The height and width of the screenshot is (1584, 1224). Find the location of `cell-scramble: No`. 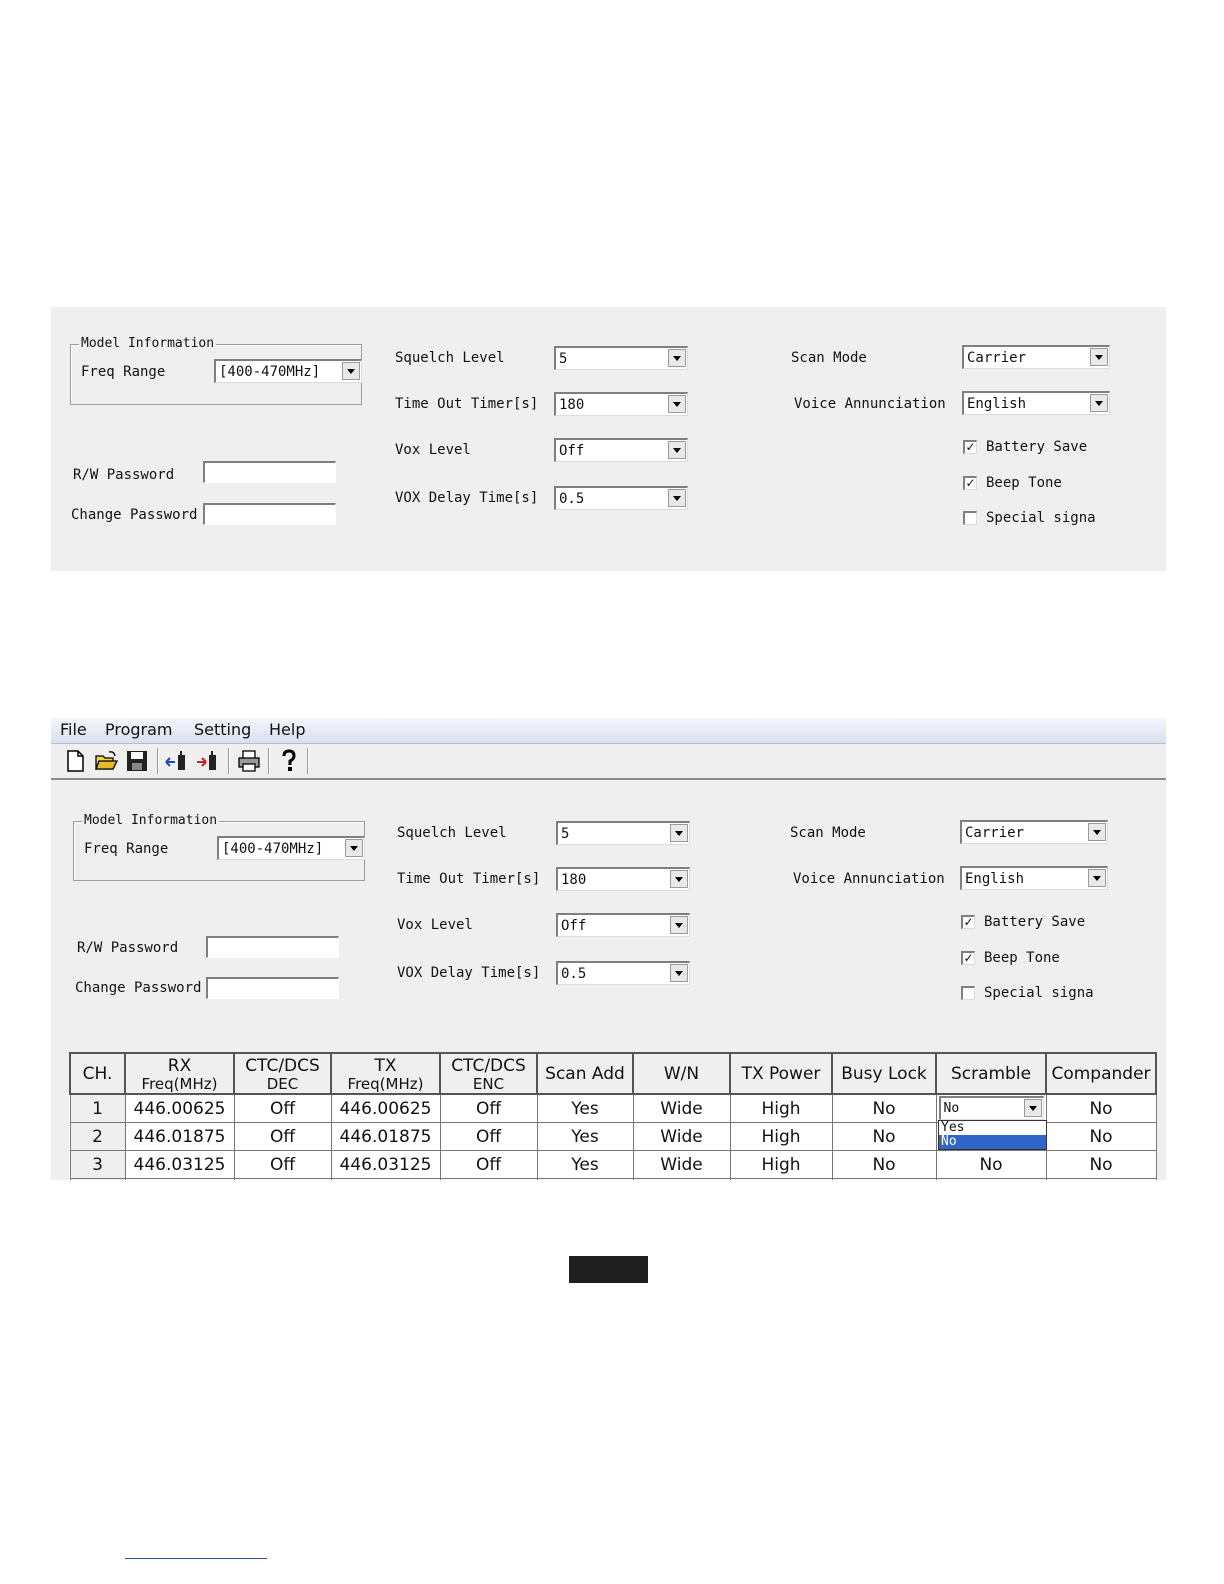

cell-scramble: No is located at coordinates (991, 1164).